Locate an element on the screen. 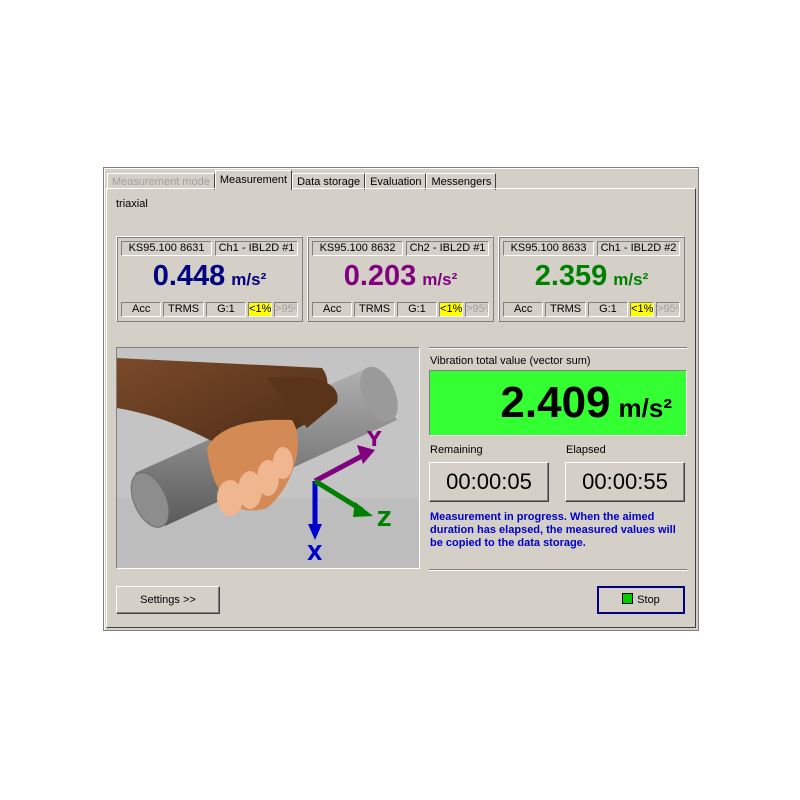 The width and height of the screenshot is (800, 800). z-axis-label: Z is located at coordinates (384, 519).